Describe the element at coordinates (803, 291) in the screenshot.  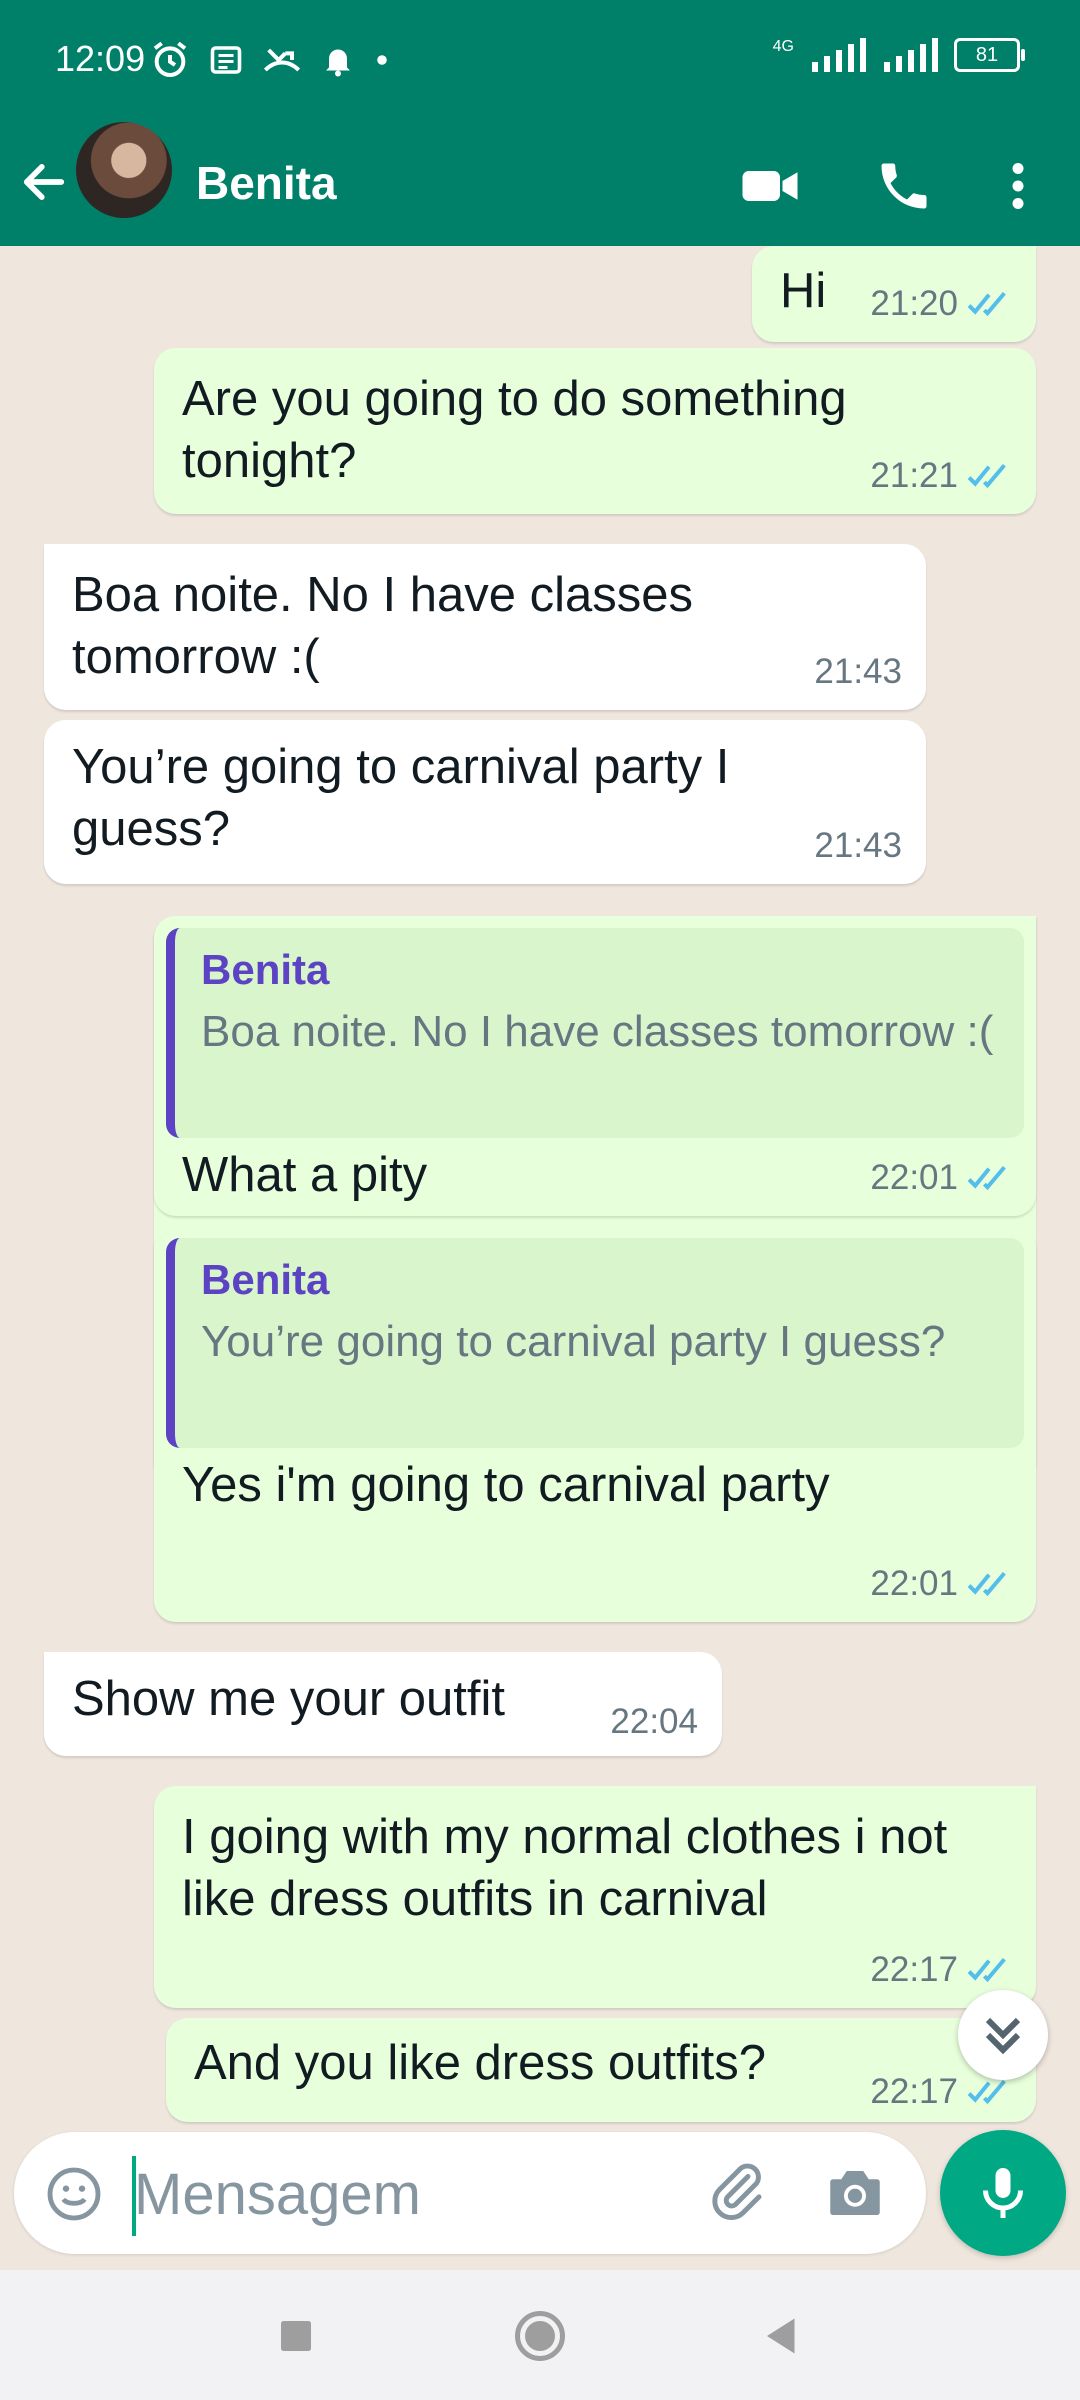
I see `message-text: Hi` at that location.